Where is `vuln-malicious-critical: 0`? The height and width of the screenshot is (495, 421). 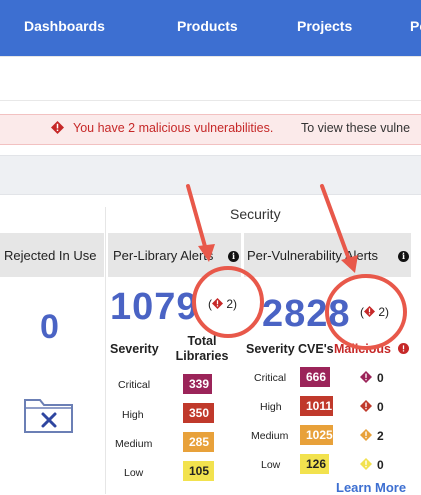 vuln-malicious-critical: 0 is located at coordinates (380, 378).